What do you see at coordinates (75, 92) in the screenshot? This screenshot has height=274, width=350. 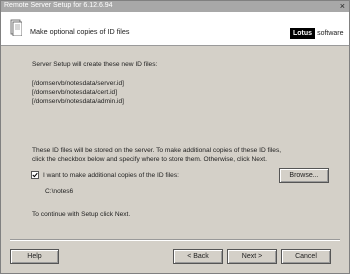 I see `file-path-cert: [/domservb/notesdata/cert.id]` at bounding box center [75, 92].